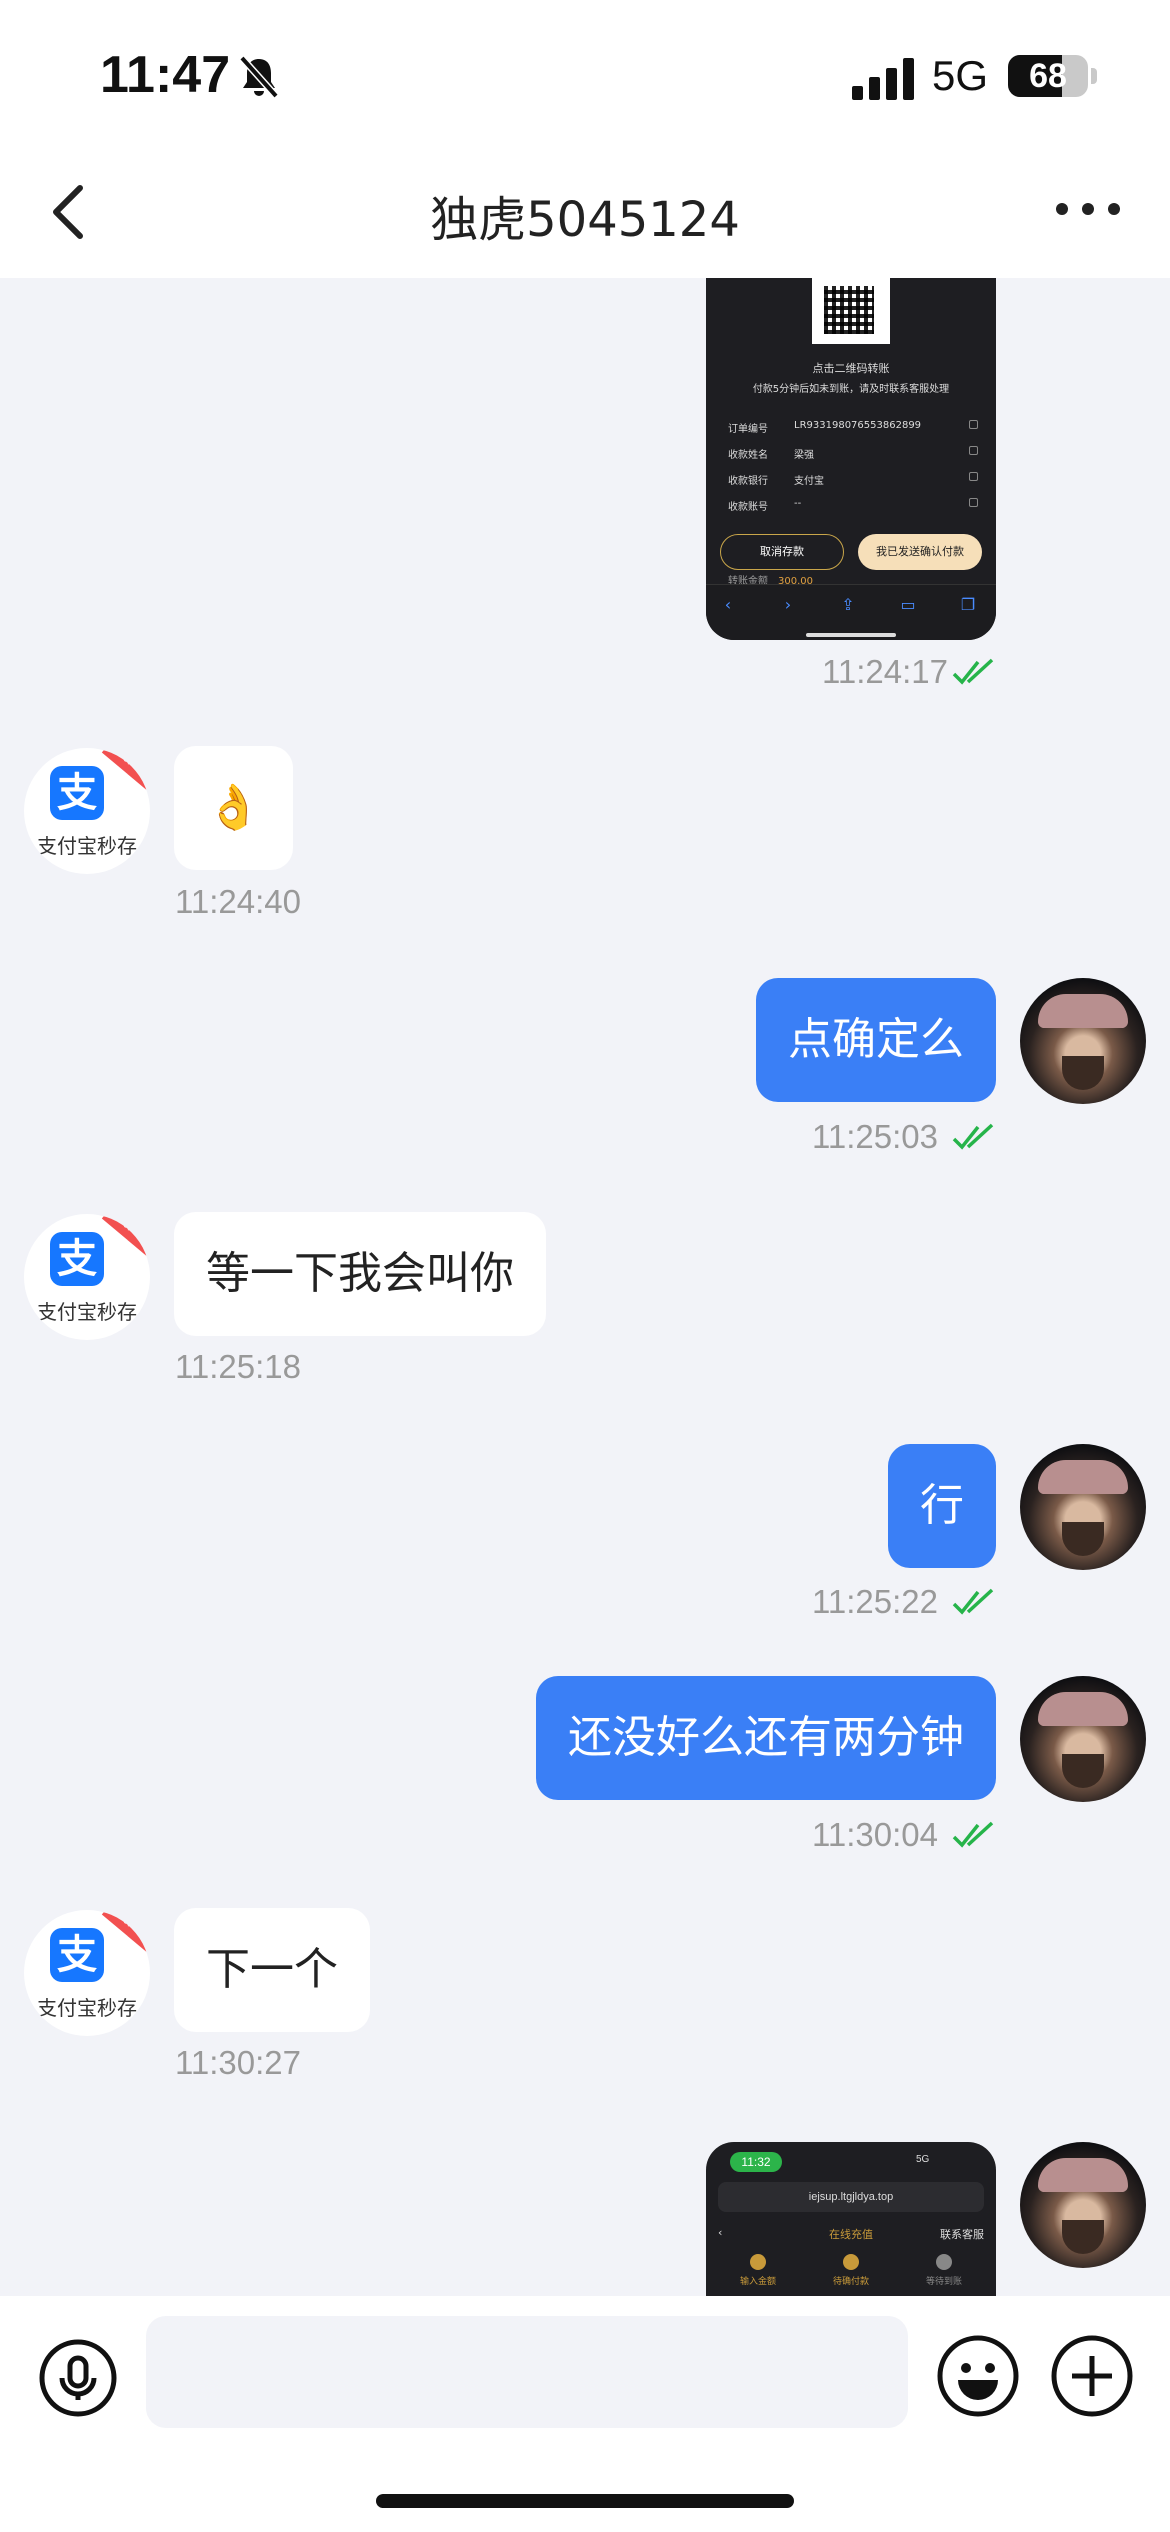  I want to click on message-bubble-incoming: 👌, so click(233, 808).